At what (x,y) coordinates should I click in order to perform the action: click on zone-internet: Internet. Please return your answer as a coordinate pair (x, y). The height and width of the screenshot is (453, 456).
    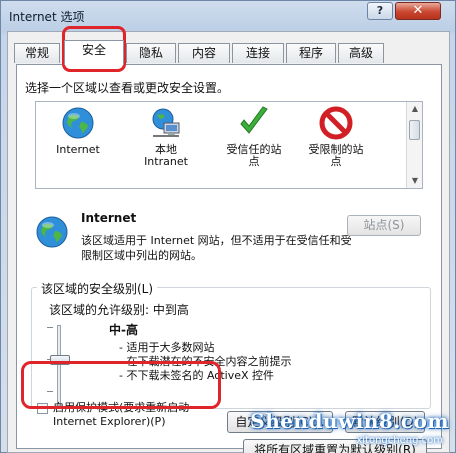
    Looking at the image, I should click on (78, 131).